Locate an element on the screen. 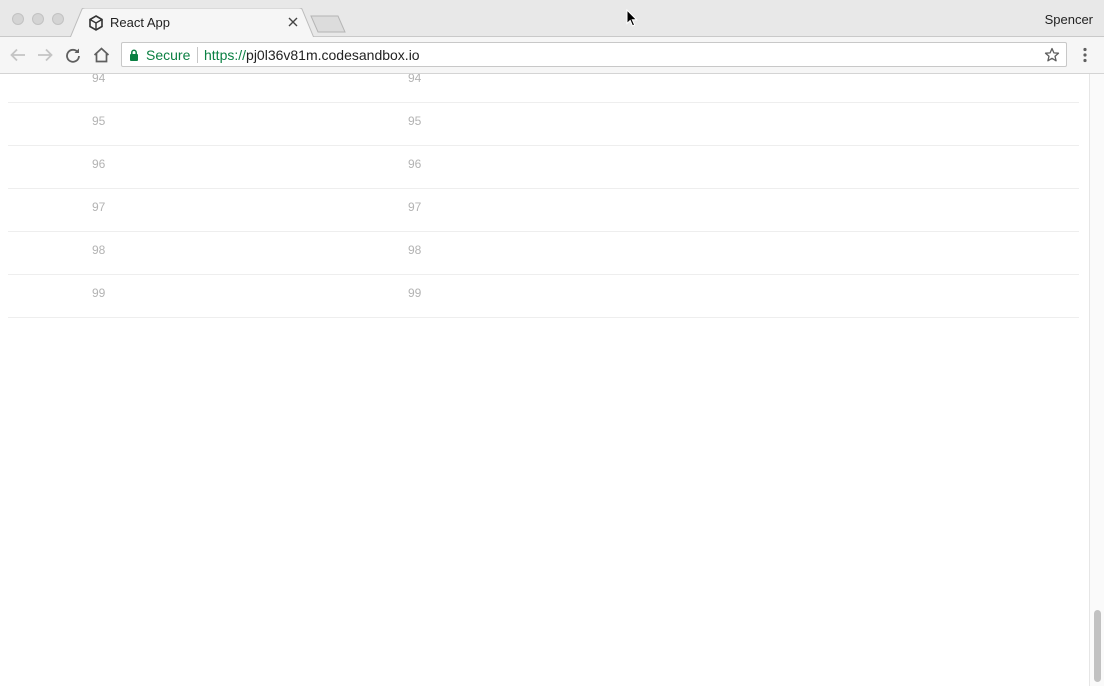 This screenshot has height=686, width=1104. table-row: 99 99 is located at coordinates (543, 296).